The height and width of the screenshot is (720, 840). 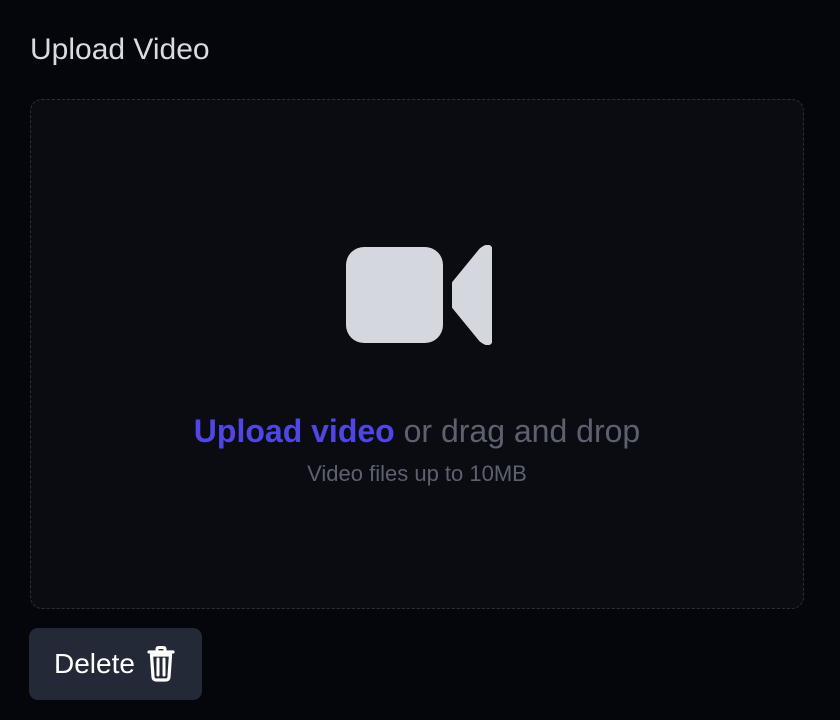 I want to click on upload-video-link: Upload video, so click(x=294, y=431).